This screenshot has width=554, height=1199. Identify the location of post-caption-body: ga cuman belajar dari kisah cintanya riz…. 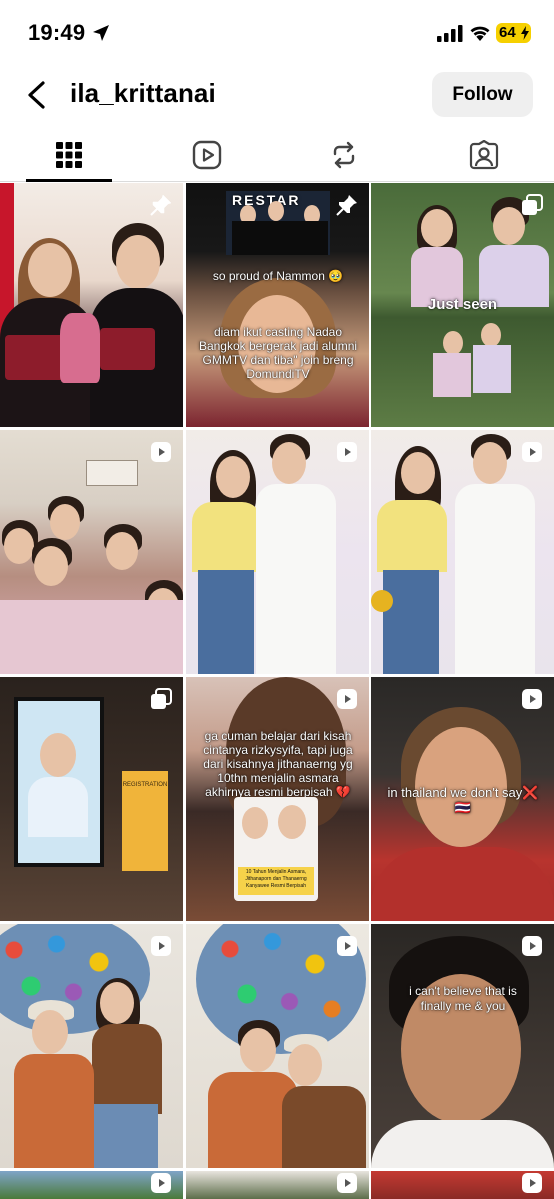
(278, 764).